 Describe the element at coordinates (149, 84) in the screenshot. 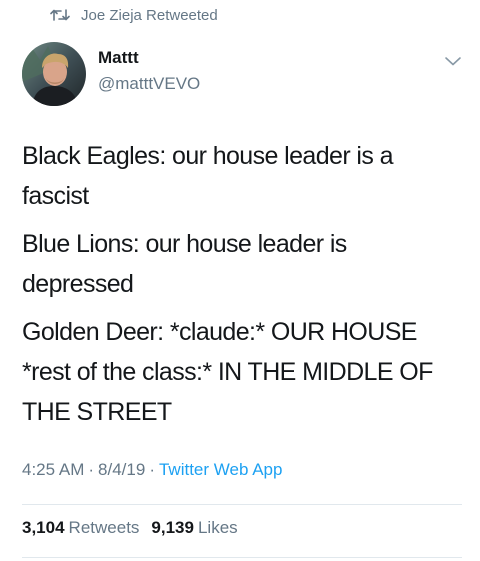

I see `author-handle: @matttVEVO` at that location.